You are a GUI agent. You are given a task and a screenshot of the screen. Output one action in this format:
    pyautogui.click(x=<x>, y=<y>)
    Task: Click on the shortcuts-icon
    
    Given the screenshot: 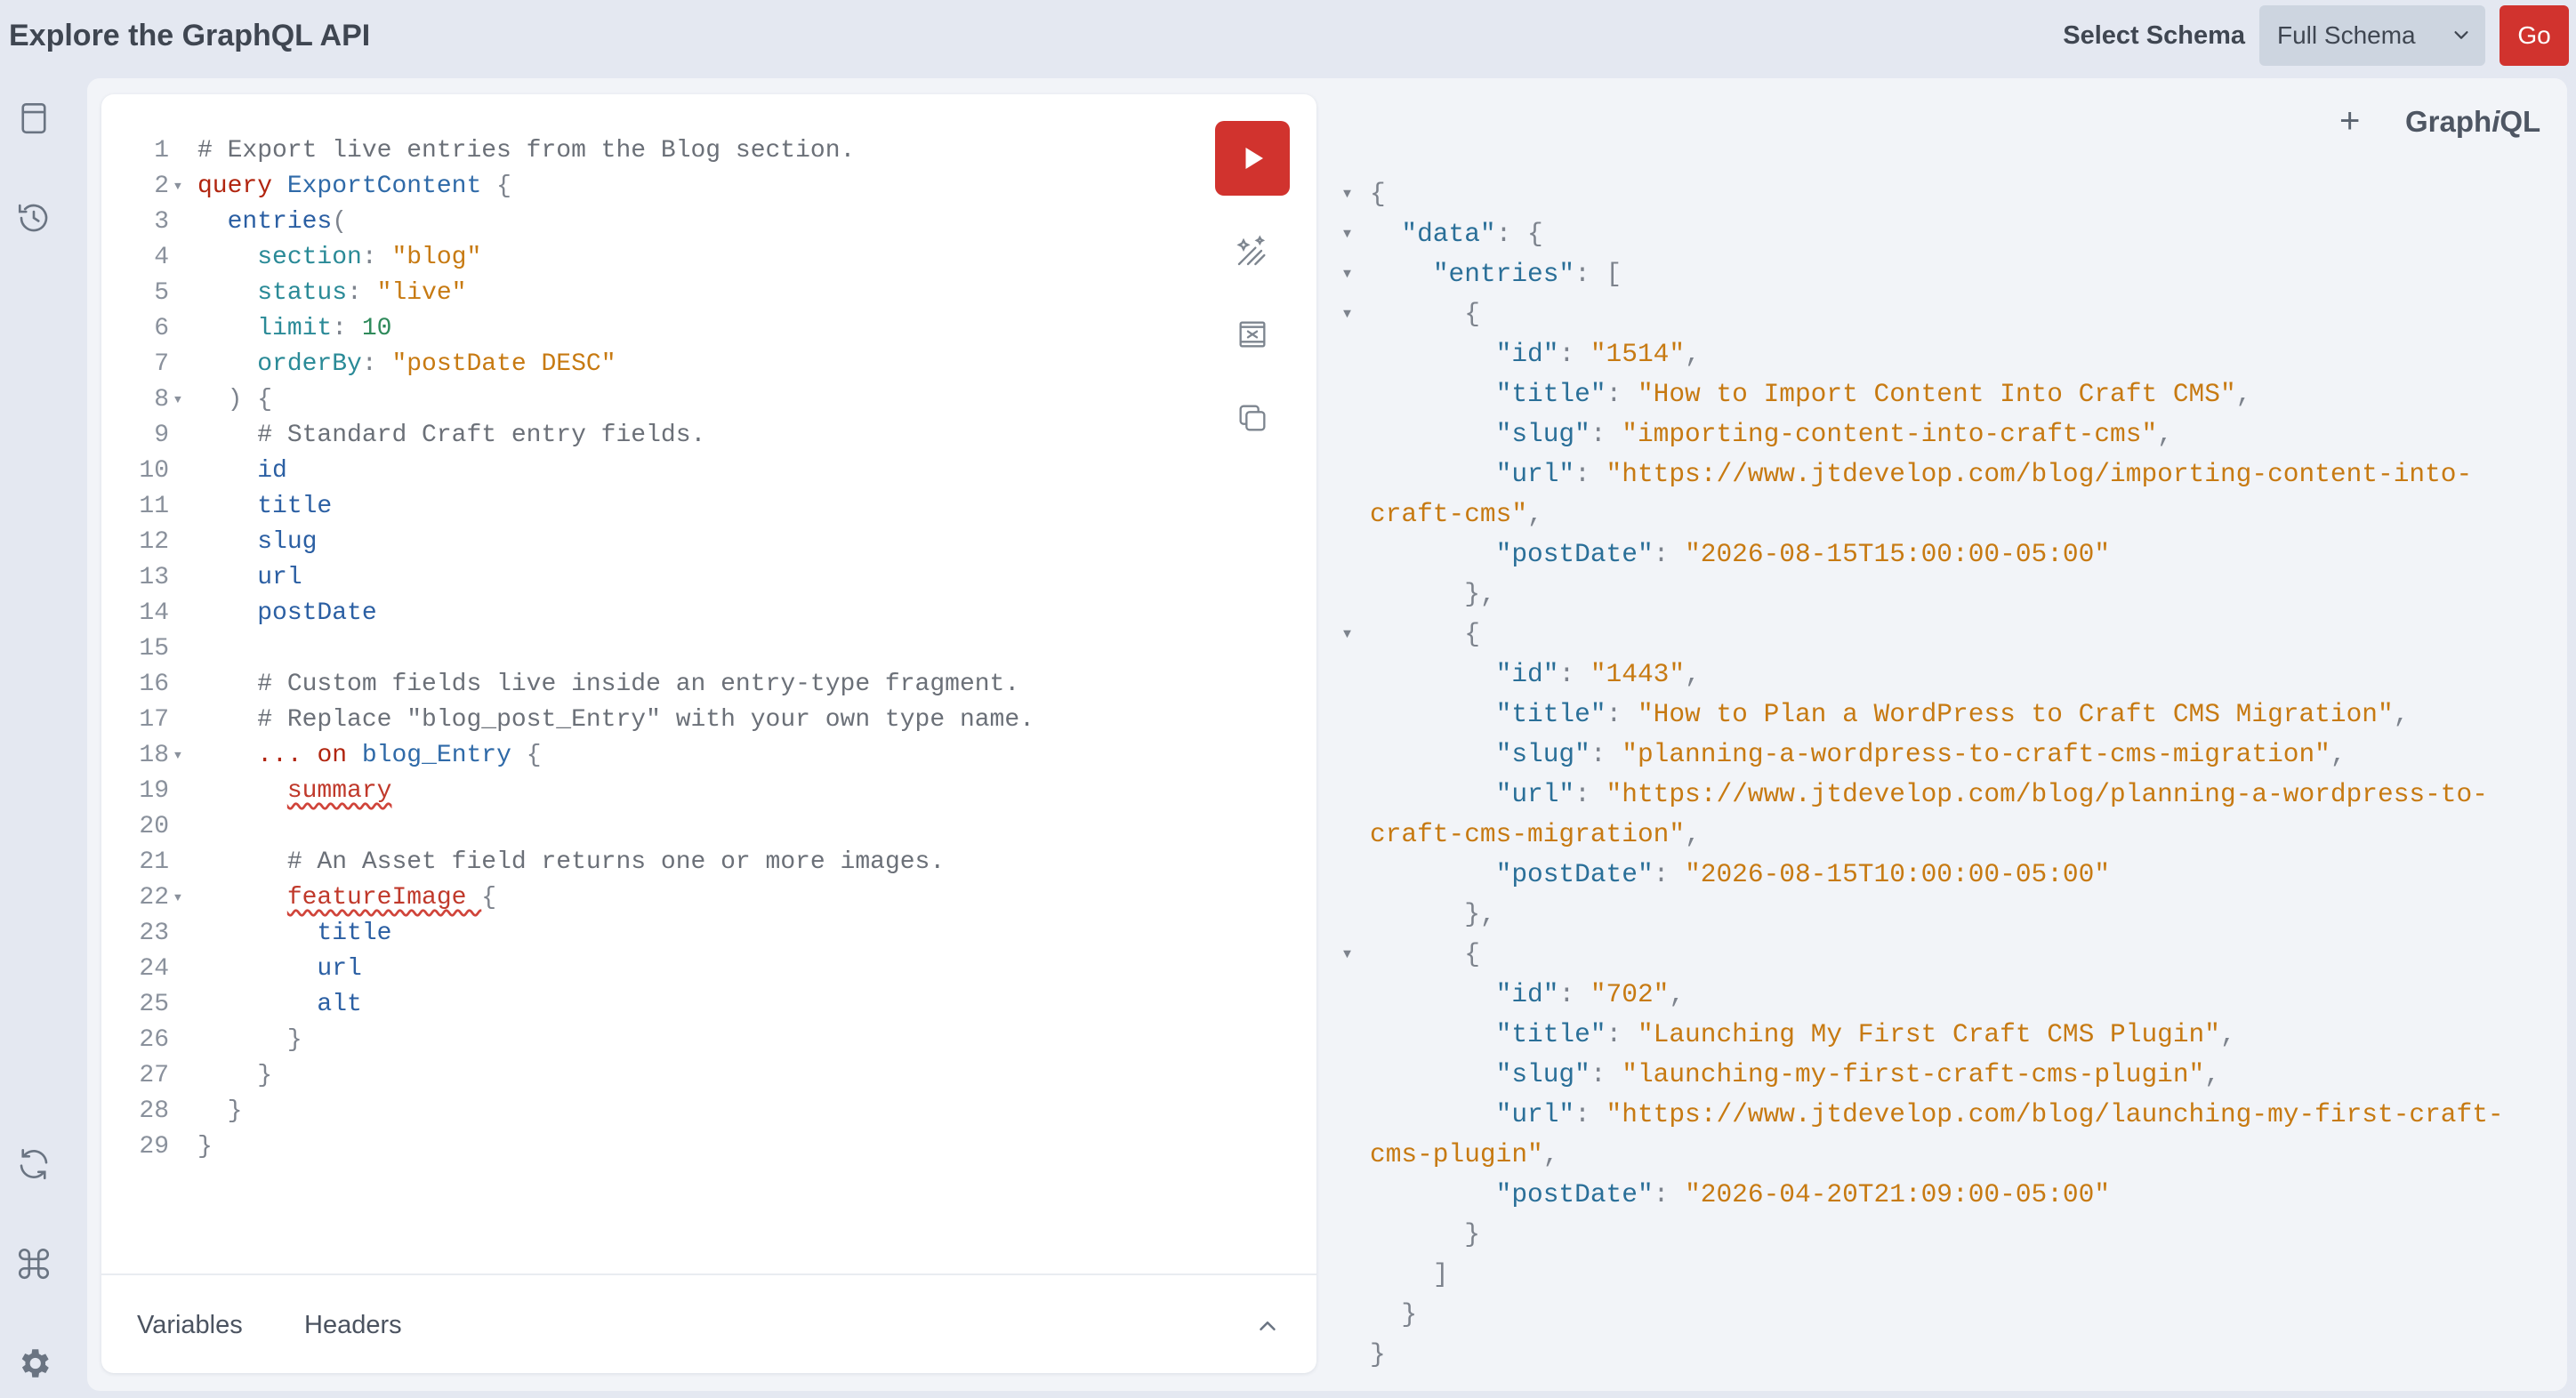 What is the action you would take?
    pyautogui.click(x=33, y=1264)
    